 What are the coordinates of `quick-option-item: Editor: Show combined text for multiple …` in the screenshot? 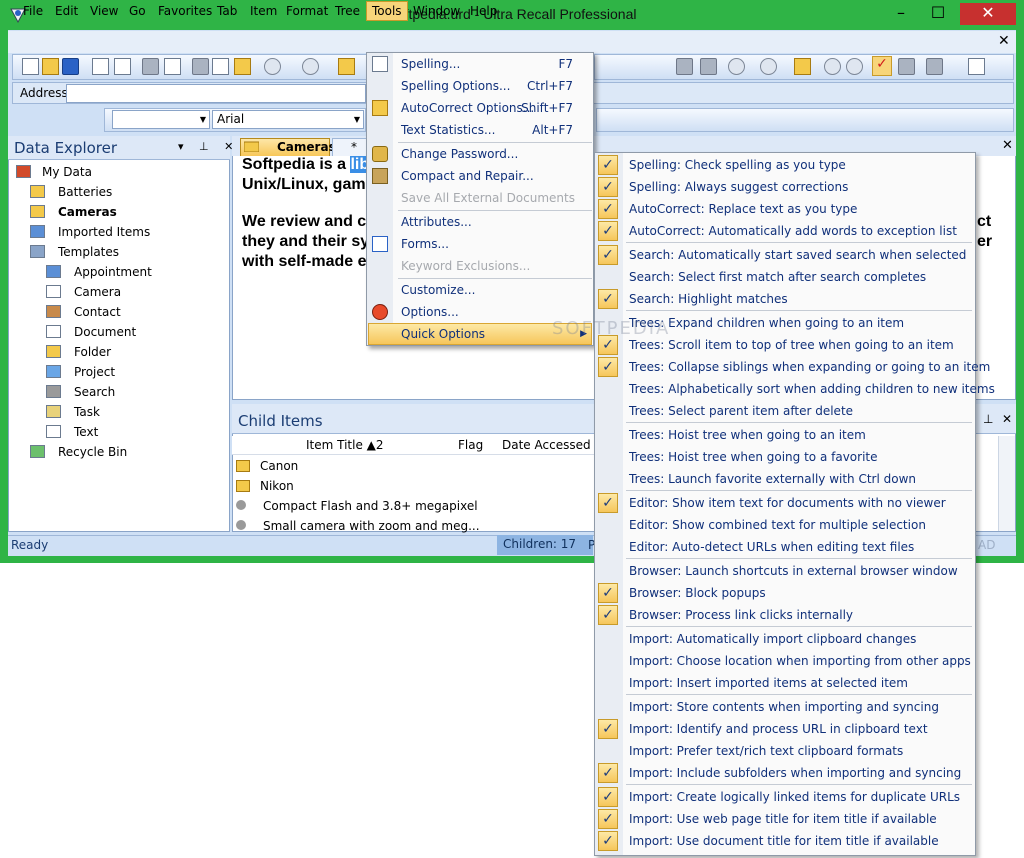 It's located at (798, 525).